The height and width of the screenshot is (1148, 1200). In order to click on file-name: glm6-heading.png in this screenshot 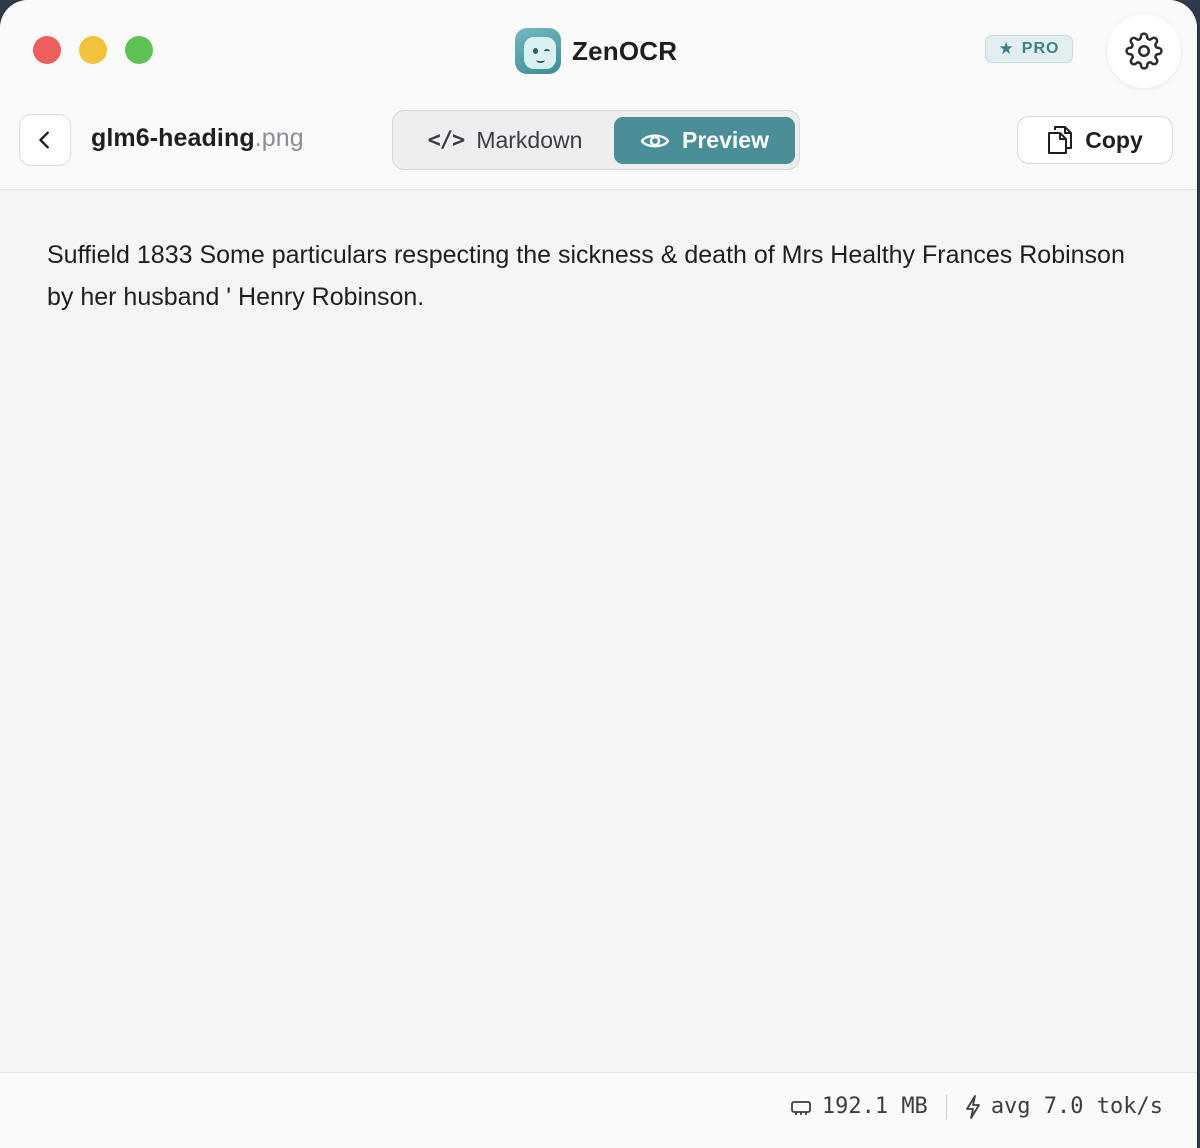, I will do `click(197, 138)`.